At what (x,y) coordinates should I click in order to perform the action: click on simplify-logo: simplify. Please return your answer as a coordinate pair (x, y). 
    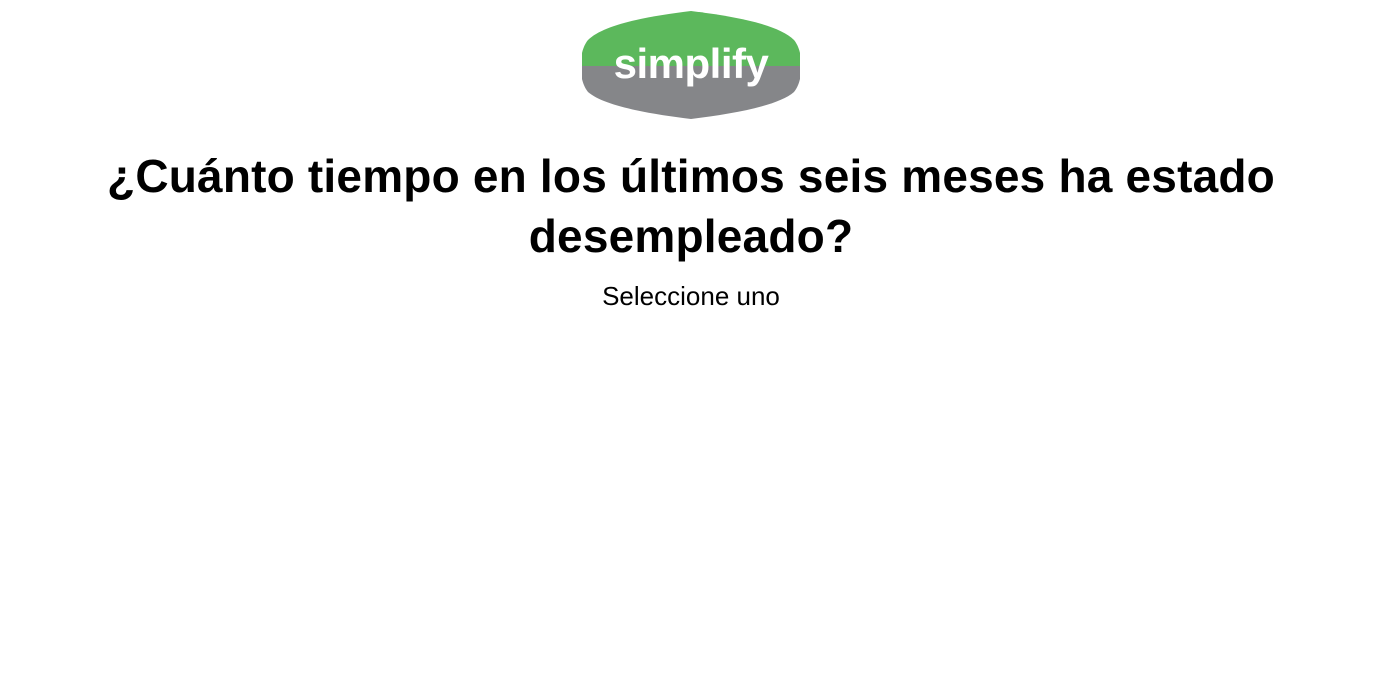
    Looking at the image, I should click on (691, 65).